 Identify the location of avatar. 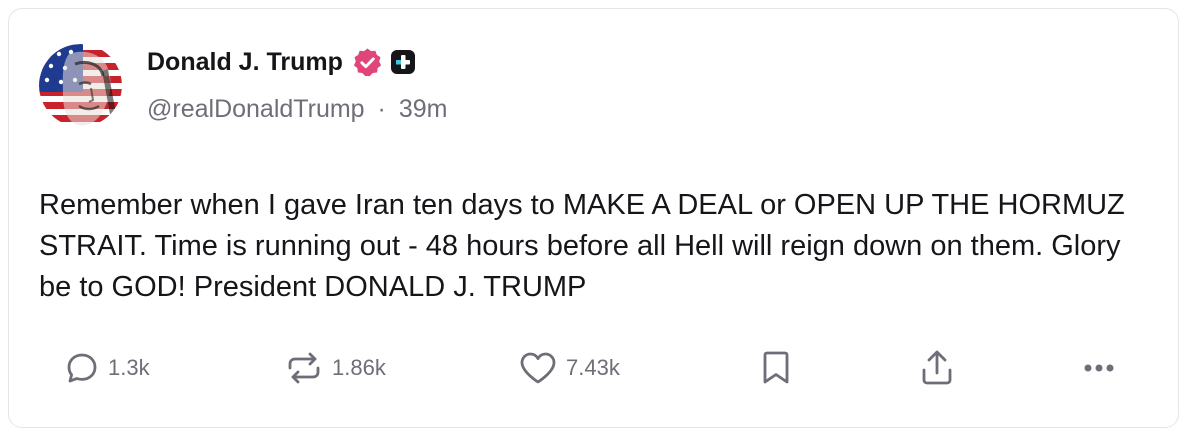
(80, 85).